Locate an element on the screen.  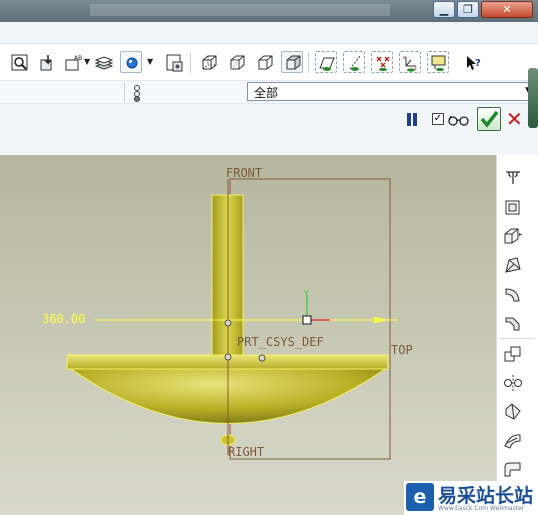
layers-icon is located at coordinates (103, 62).